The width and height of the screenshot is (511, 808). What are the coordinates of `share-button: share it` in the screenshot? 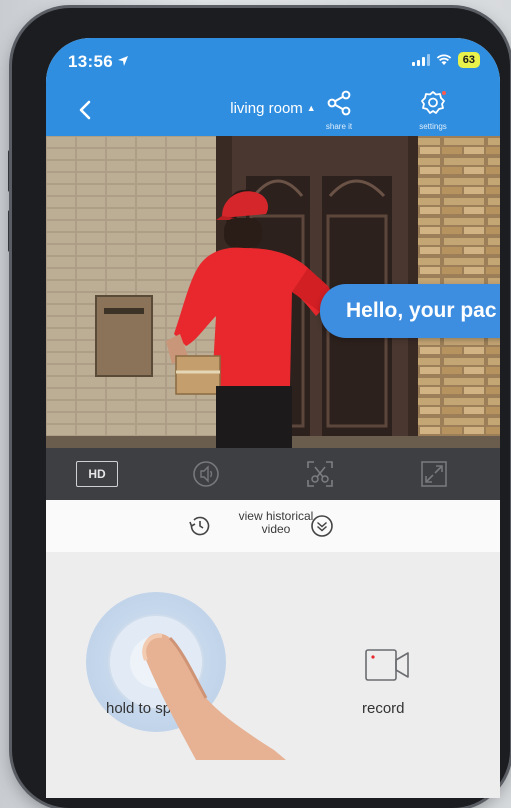 It's located at (339, 110).